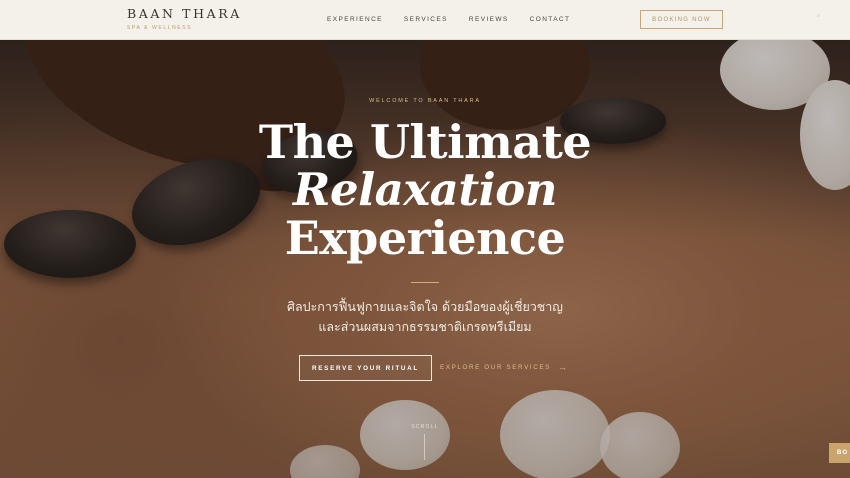  What do you see at coordinates (425, 427) in the screenshot?
I see `scroll-indicator-label: SCROLL` at bounding box center [425, 427].